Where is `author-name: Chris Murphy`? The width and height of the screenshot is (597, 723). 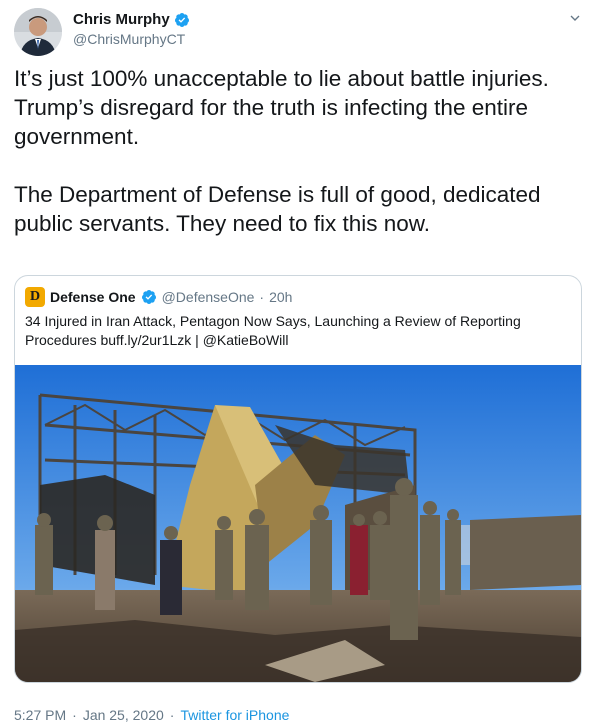 author-name: Chris Murphy is located at coordinates (131, 19).